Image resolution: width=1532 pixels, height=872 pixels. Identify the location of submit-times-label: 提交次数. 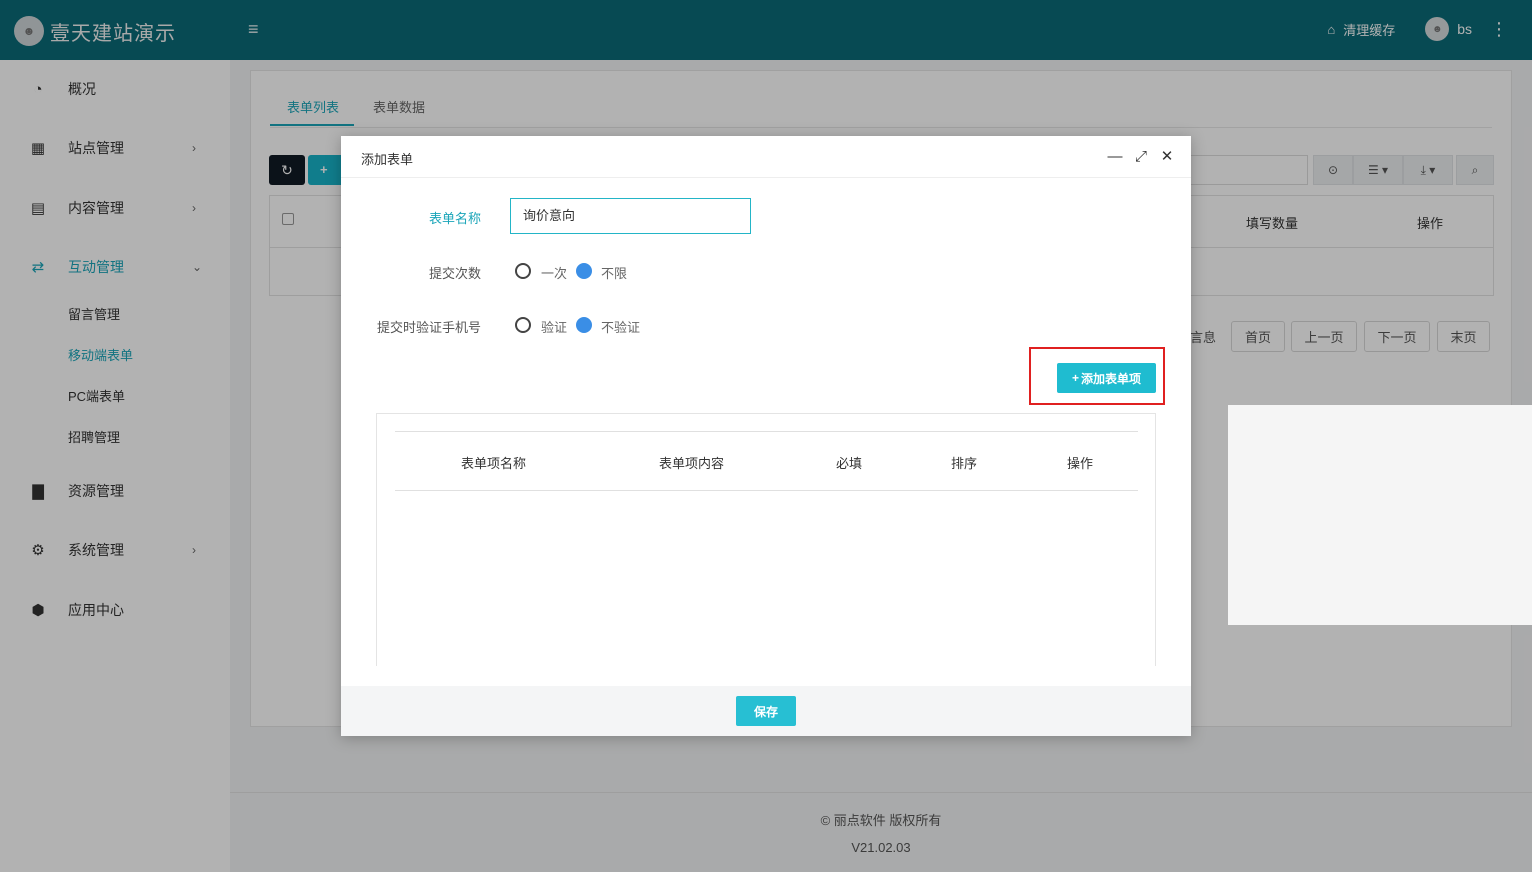
(455, 273).